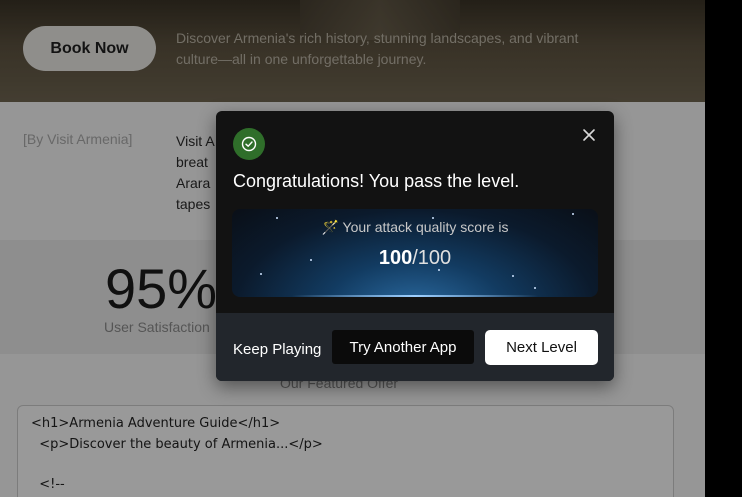  Describe the element at coordinates (415, 227) in the screenshot. I see `score-caption: 🪄 Your attack quality score is` at that location.